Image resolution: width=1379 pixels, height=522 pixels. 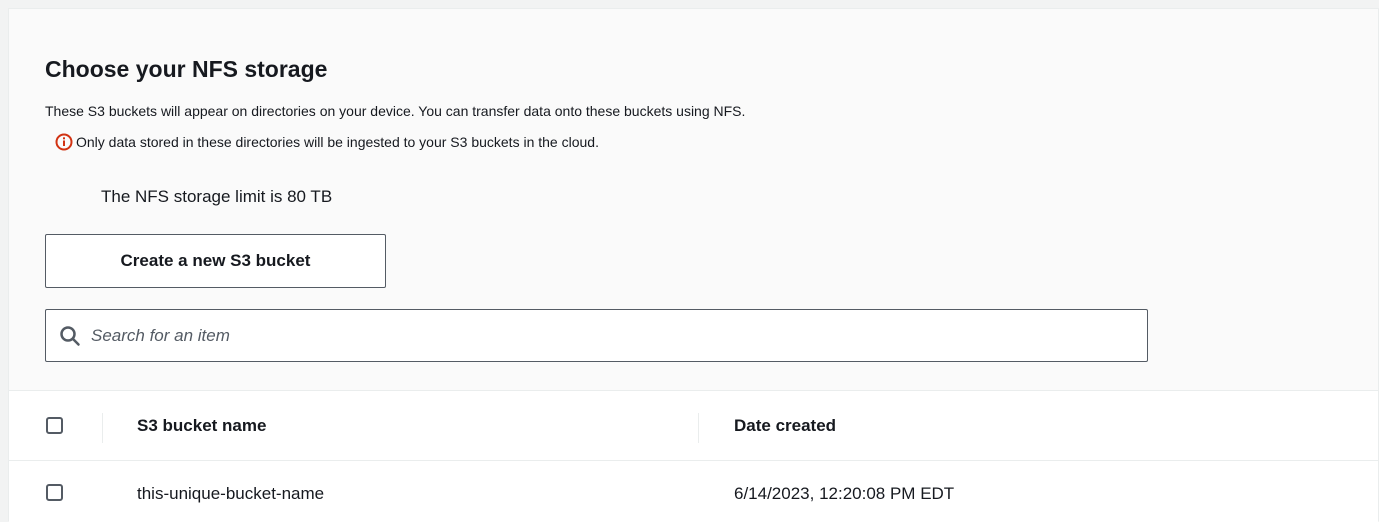 What do you see at coordinates (64, 142) in the screenshot?
I see `info-circle-icon` at bounding box center [64, 142].